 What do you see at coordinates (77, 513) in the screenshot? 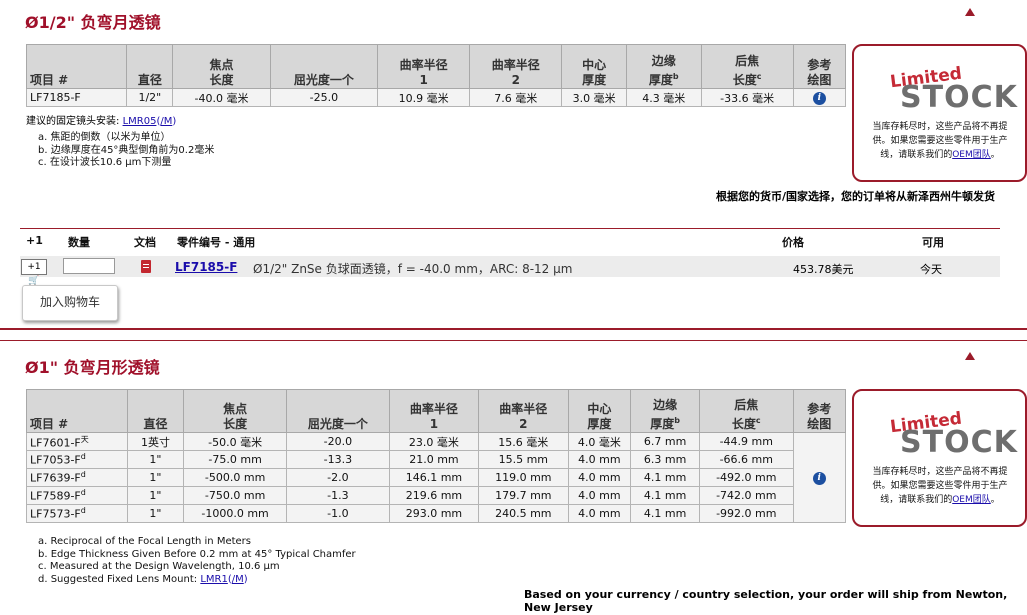
I see `cell-item: LF7573-Fd` at bounding box center [77, 513].